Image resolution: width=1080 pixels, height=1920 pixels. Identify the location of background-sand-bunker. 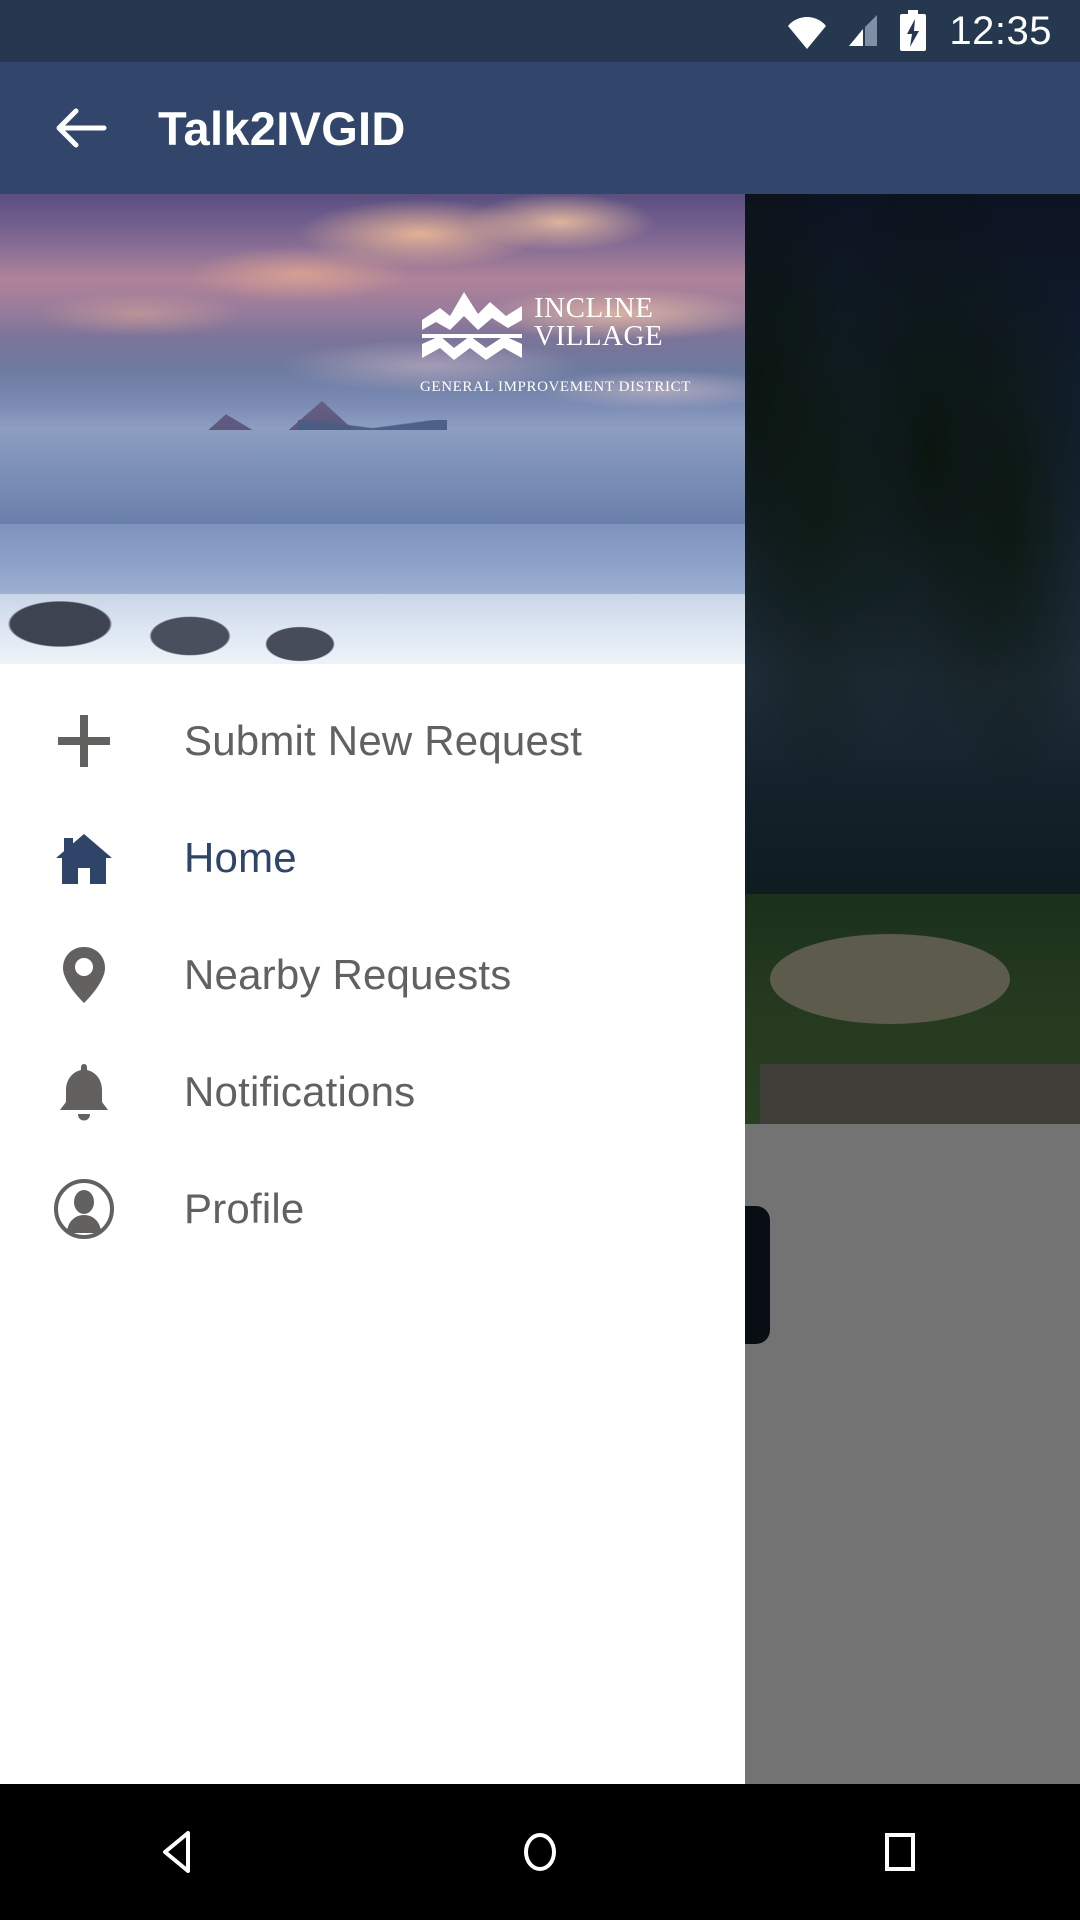
(890, 979).